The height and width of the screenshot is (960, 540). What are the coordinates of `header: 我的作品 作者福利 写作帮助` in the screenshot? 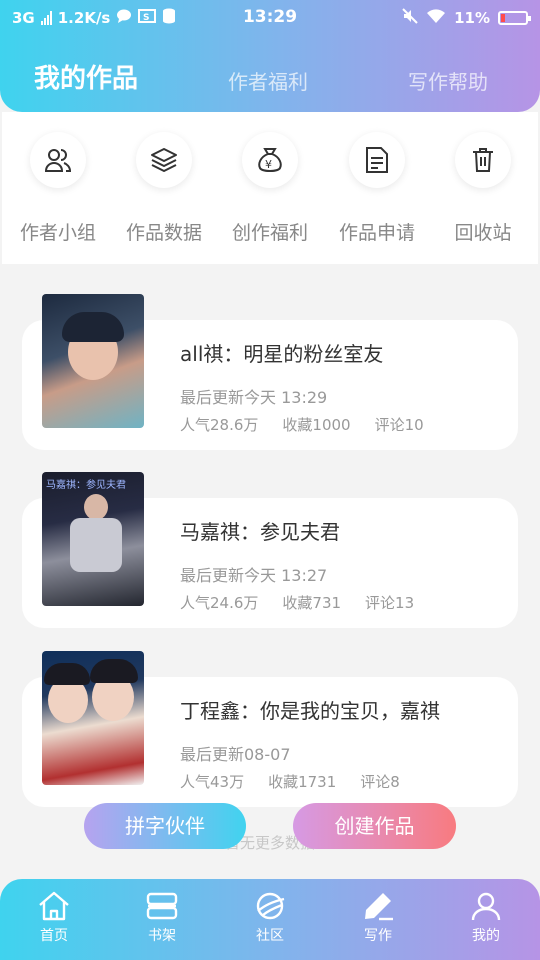 It's located at (270, 73).